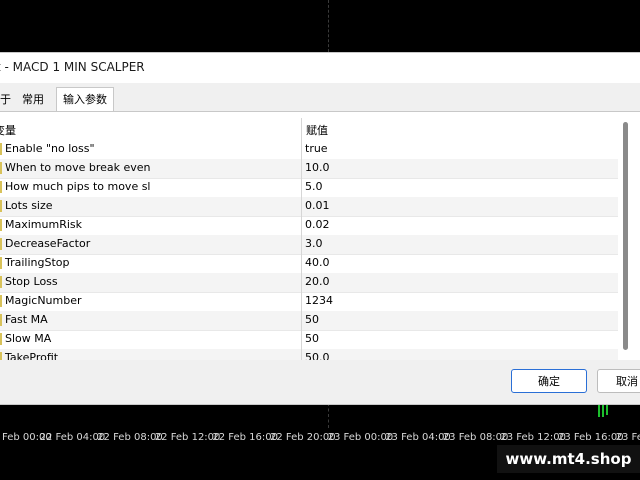  What do you see at coordinates (316, 148) in the screenshot?
I see `parameter-value: true` at bounding box center [316, 148].